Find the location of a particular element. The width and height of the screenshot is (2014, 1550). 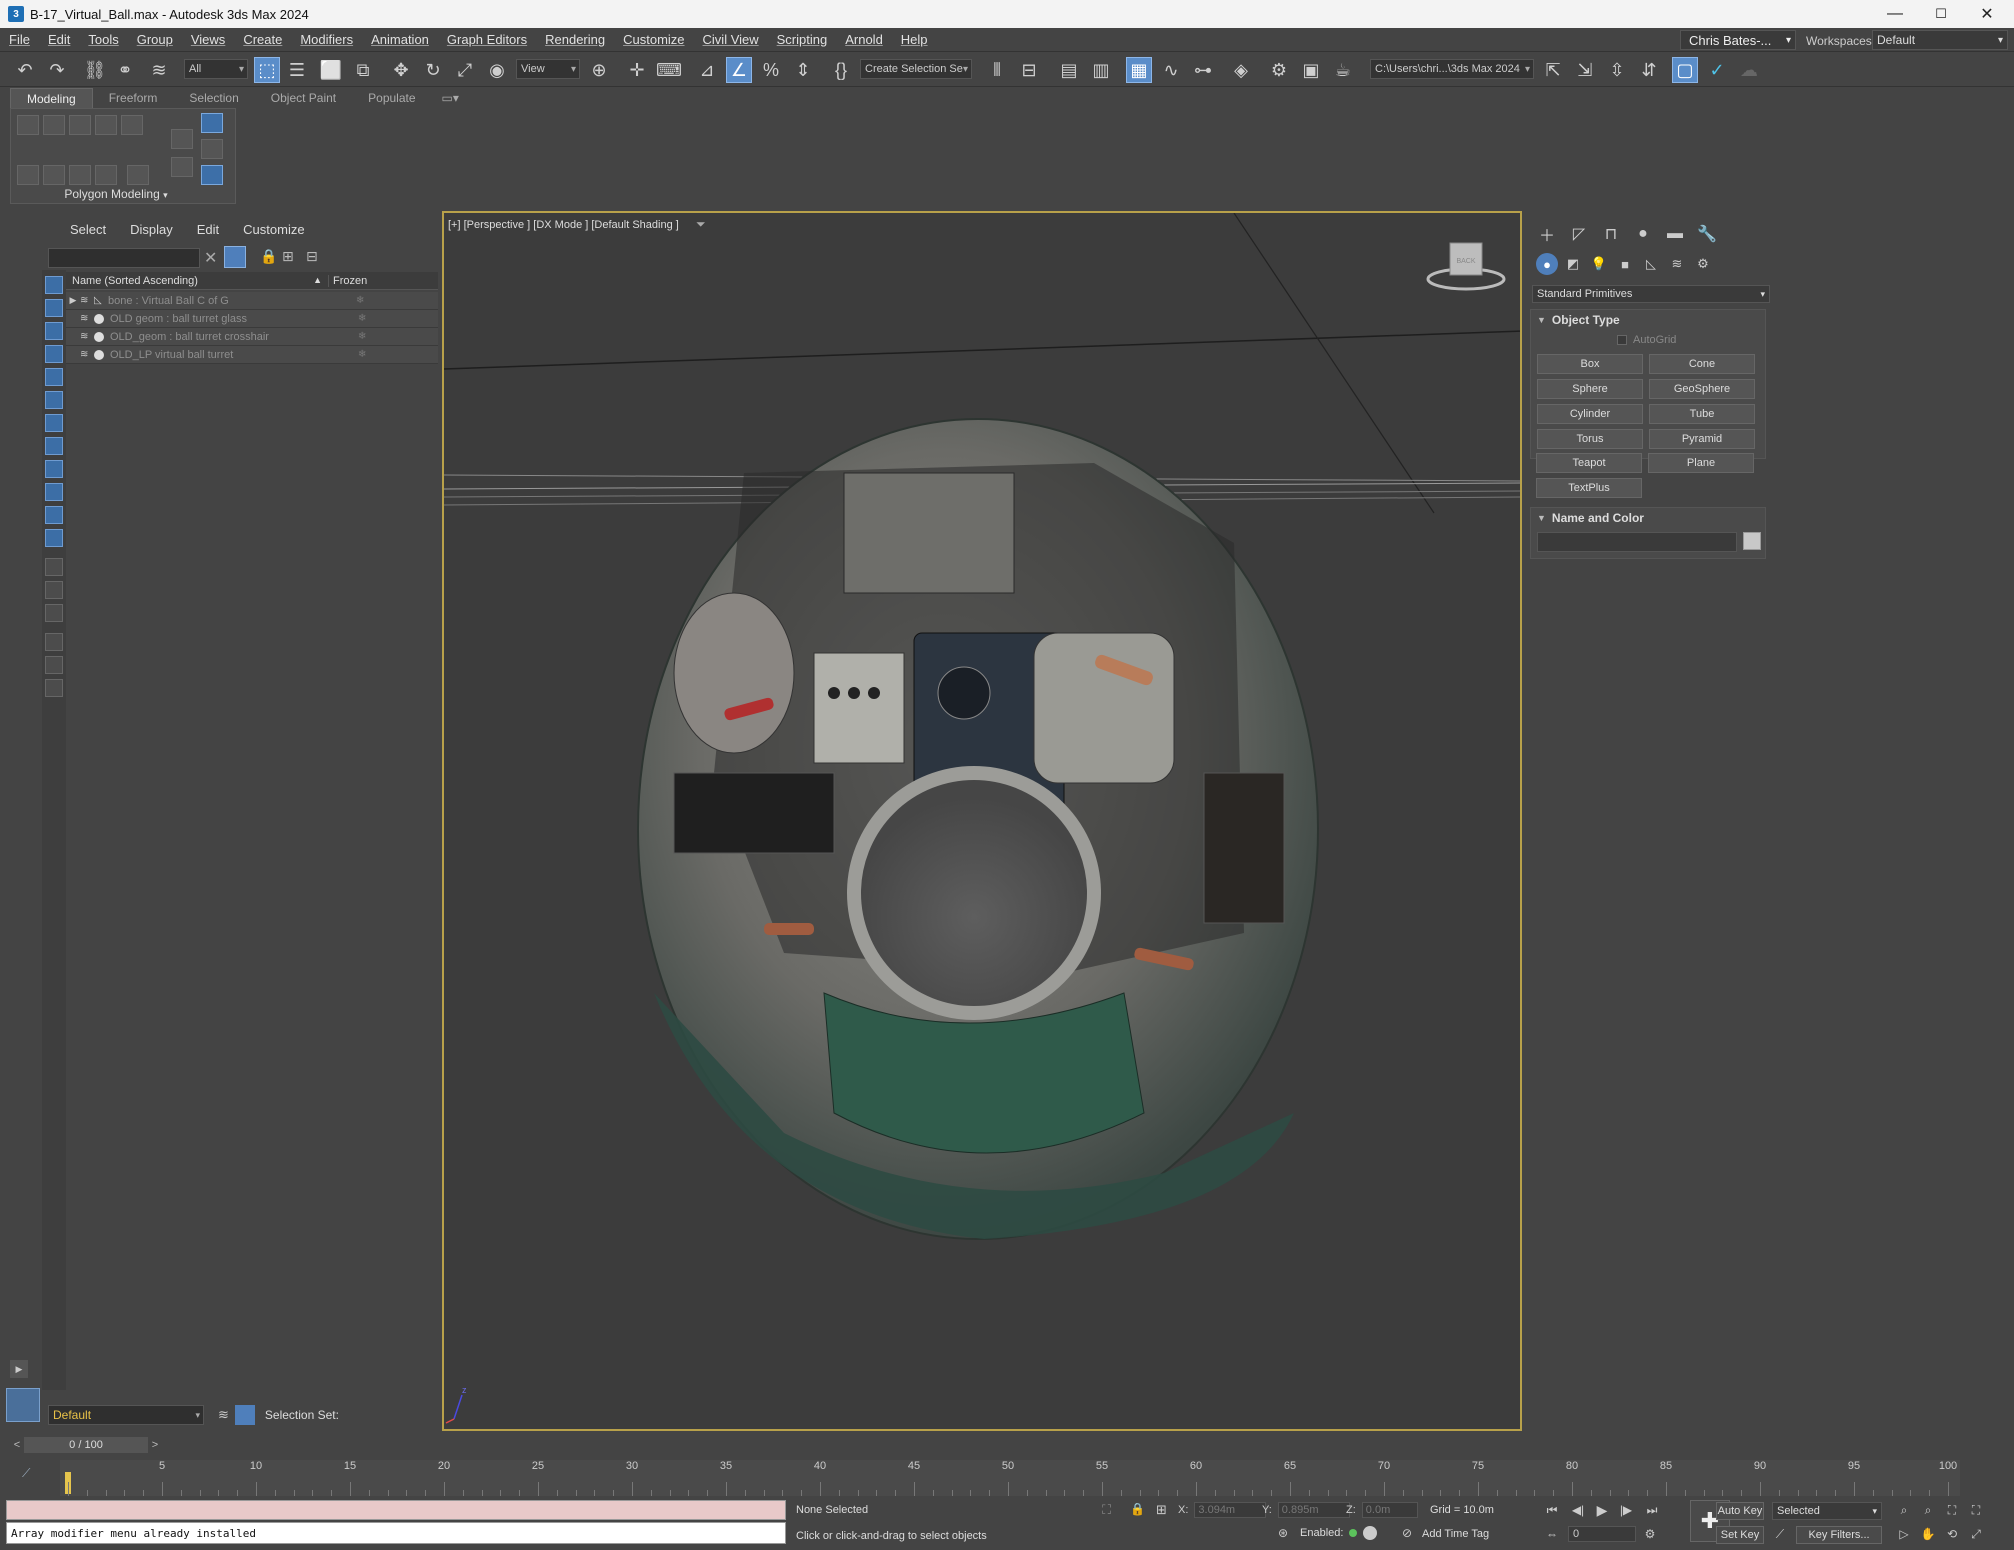

motion-tab-icon: ● is located at coordinates (1643, 234).